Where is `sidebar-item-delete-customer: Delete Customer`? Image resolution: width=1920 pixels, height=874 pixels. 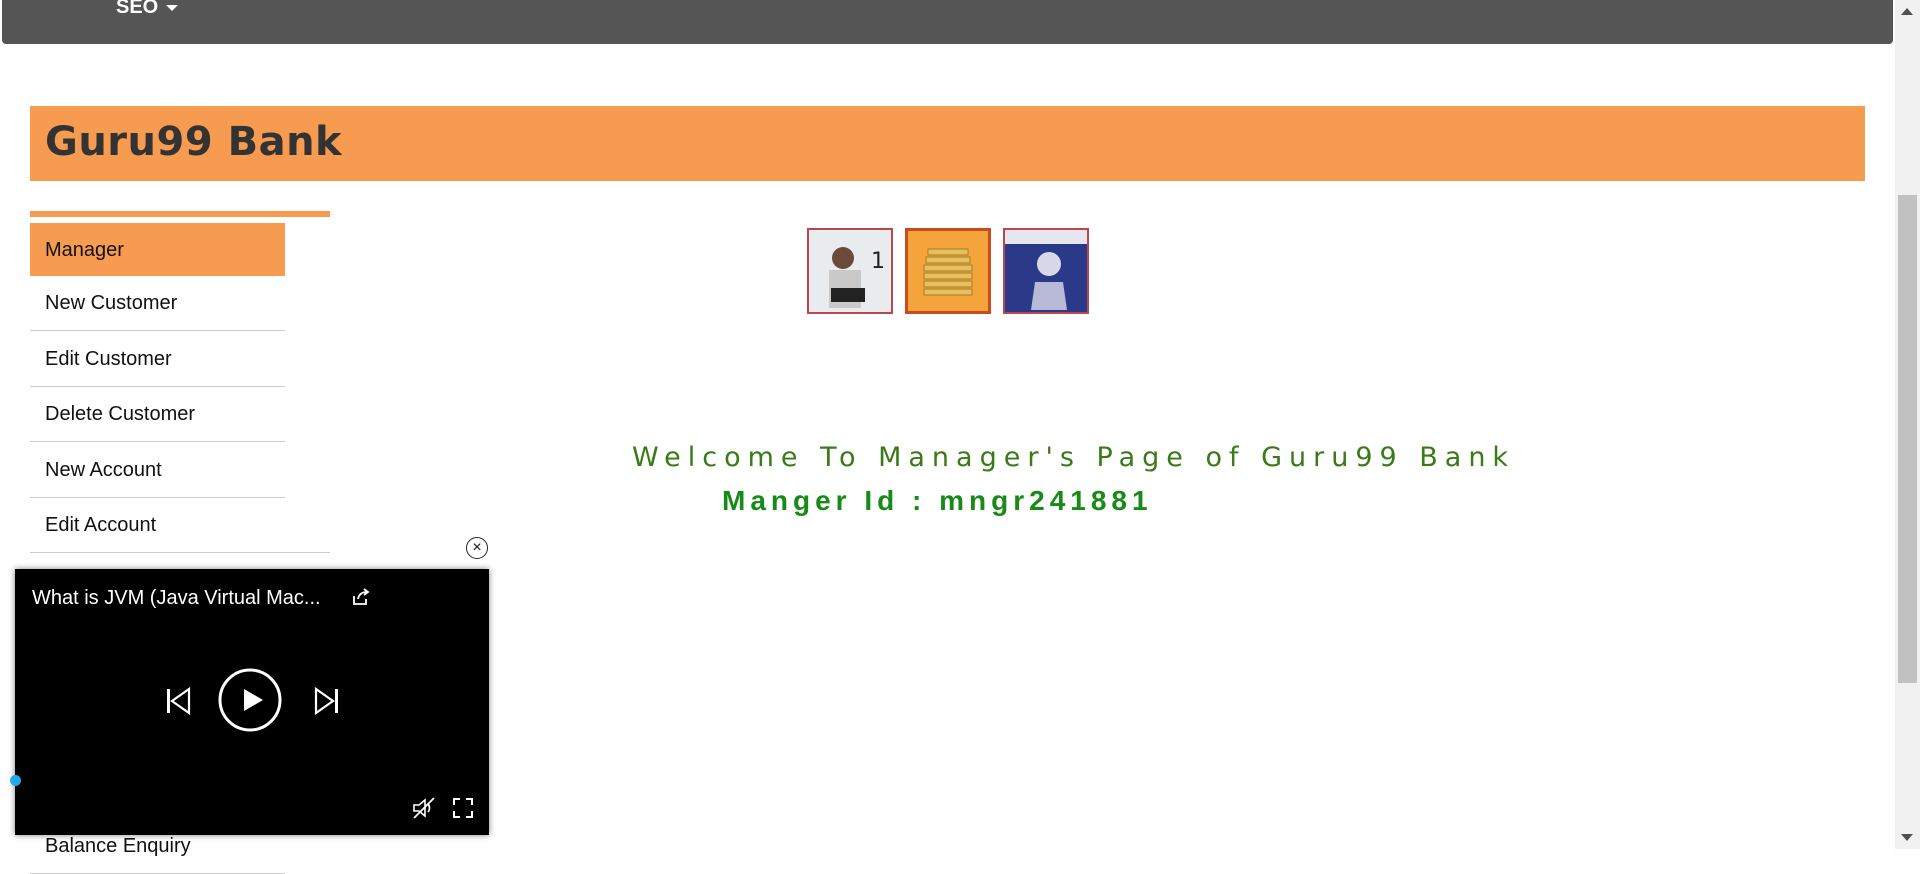
sidebar-item-delete-customer: Delete Customer is located at coordinates (157, 414).